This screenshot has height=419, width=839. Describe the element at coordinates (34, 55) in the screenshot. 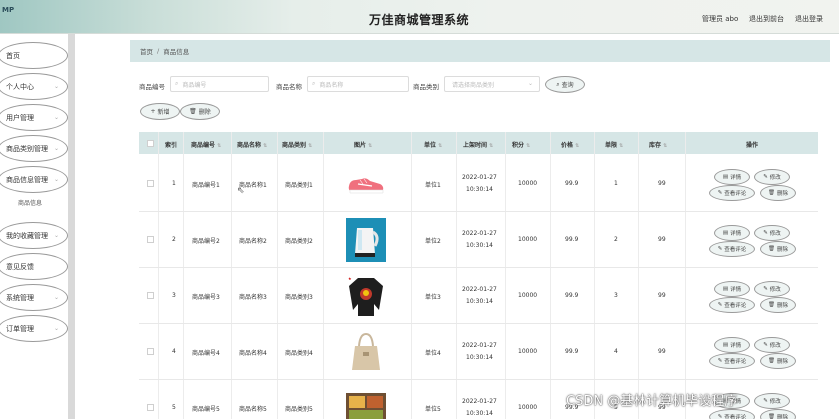

I see `sidebar-item-0: 首页` at that location.